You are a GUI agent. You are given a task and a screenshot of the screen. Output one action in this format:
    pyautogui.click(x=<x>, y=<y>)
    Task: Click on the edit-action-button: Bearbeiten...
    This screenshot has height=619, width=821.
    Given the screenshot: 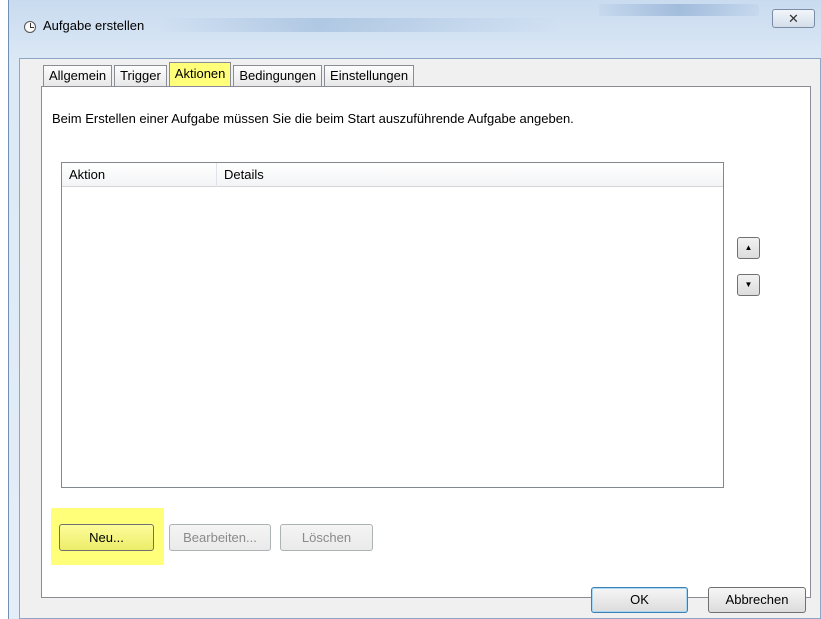 What is the action you would take?
    pyautogui.click(x=220, y=537)
    